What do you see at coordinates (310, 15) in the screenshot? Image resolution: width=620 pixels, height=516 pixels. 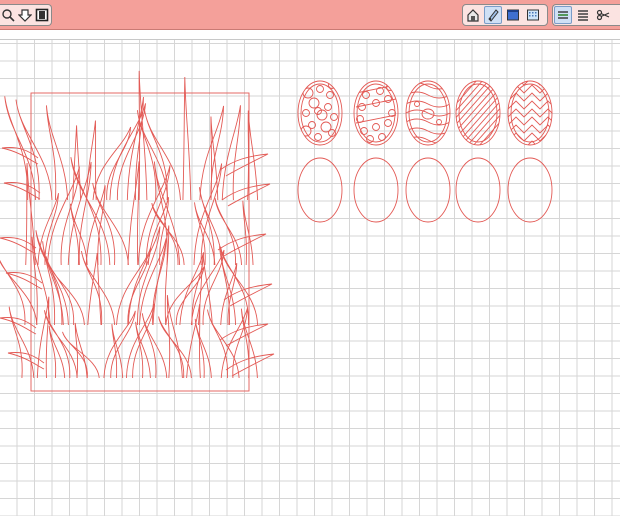 I see `toolbar` at bounding box center [310, 15].